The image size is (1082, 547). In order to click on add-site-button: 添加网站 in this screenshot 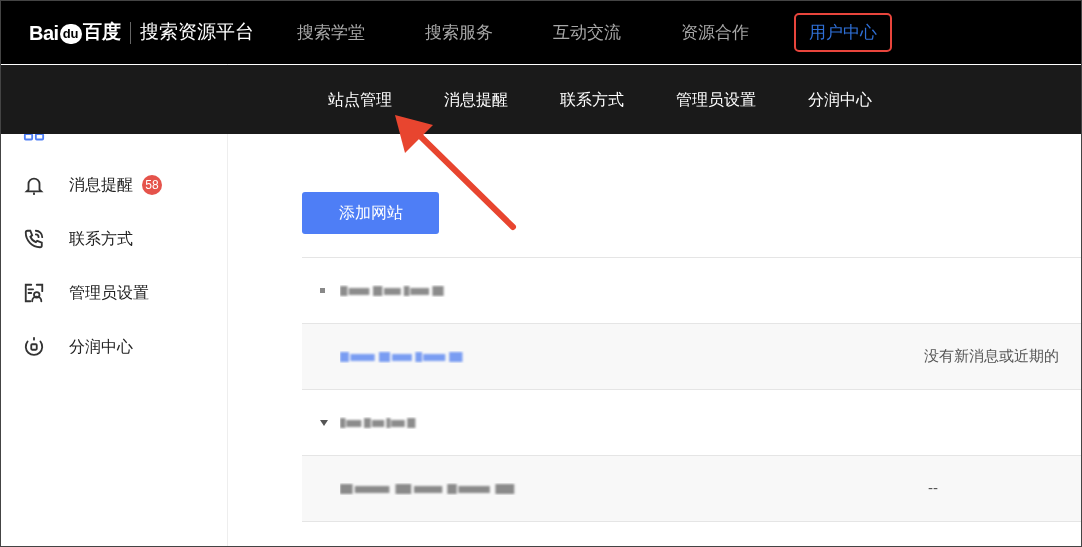, I will do `click(370, 213)`.